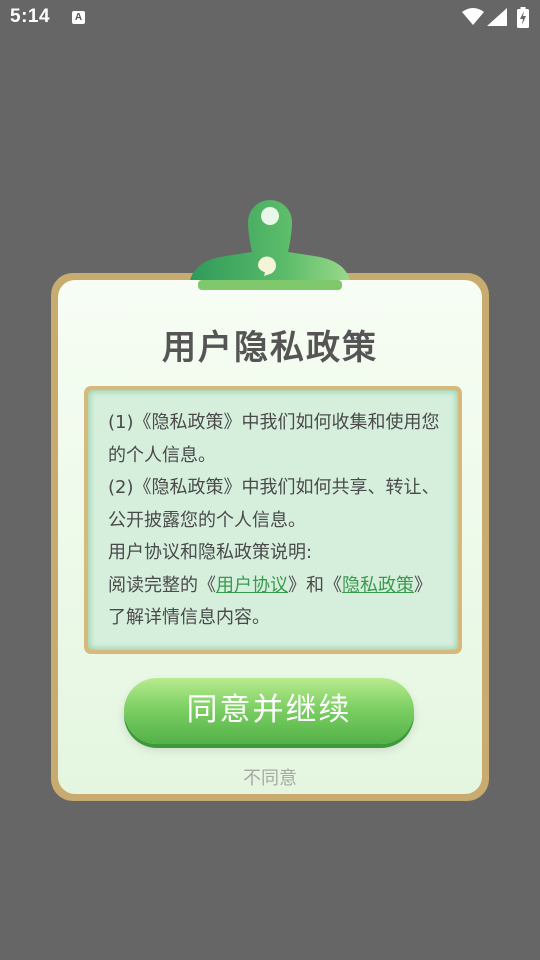 The height and width of the screenshot is (960, 540). What do you see at coordinates (270, 18) in the screenshot?
I see `status-bar: 5:14 A` at bounding box center [270, 18].